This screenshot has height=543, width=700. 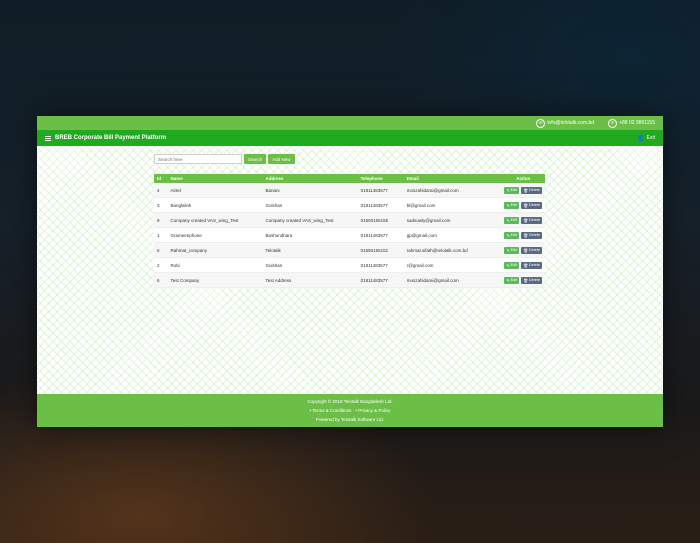 What do you see at coordinates (637, 123) in the screenshot?
I see `phone-text: +88 02 9861155` at bounding box center [637, 123].